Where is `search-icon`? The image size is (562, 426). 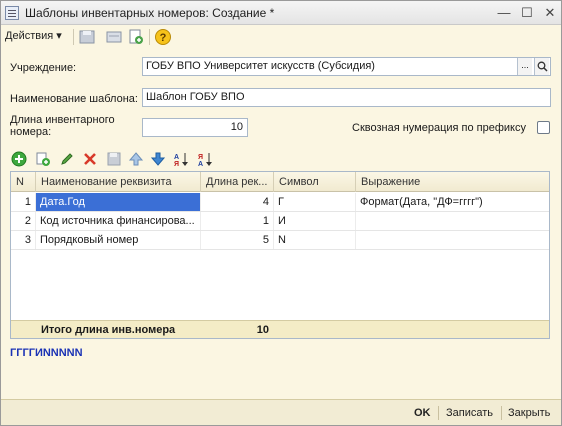
search-icon is located at coordinates (541, 66).